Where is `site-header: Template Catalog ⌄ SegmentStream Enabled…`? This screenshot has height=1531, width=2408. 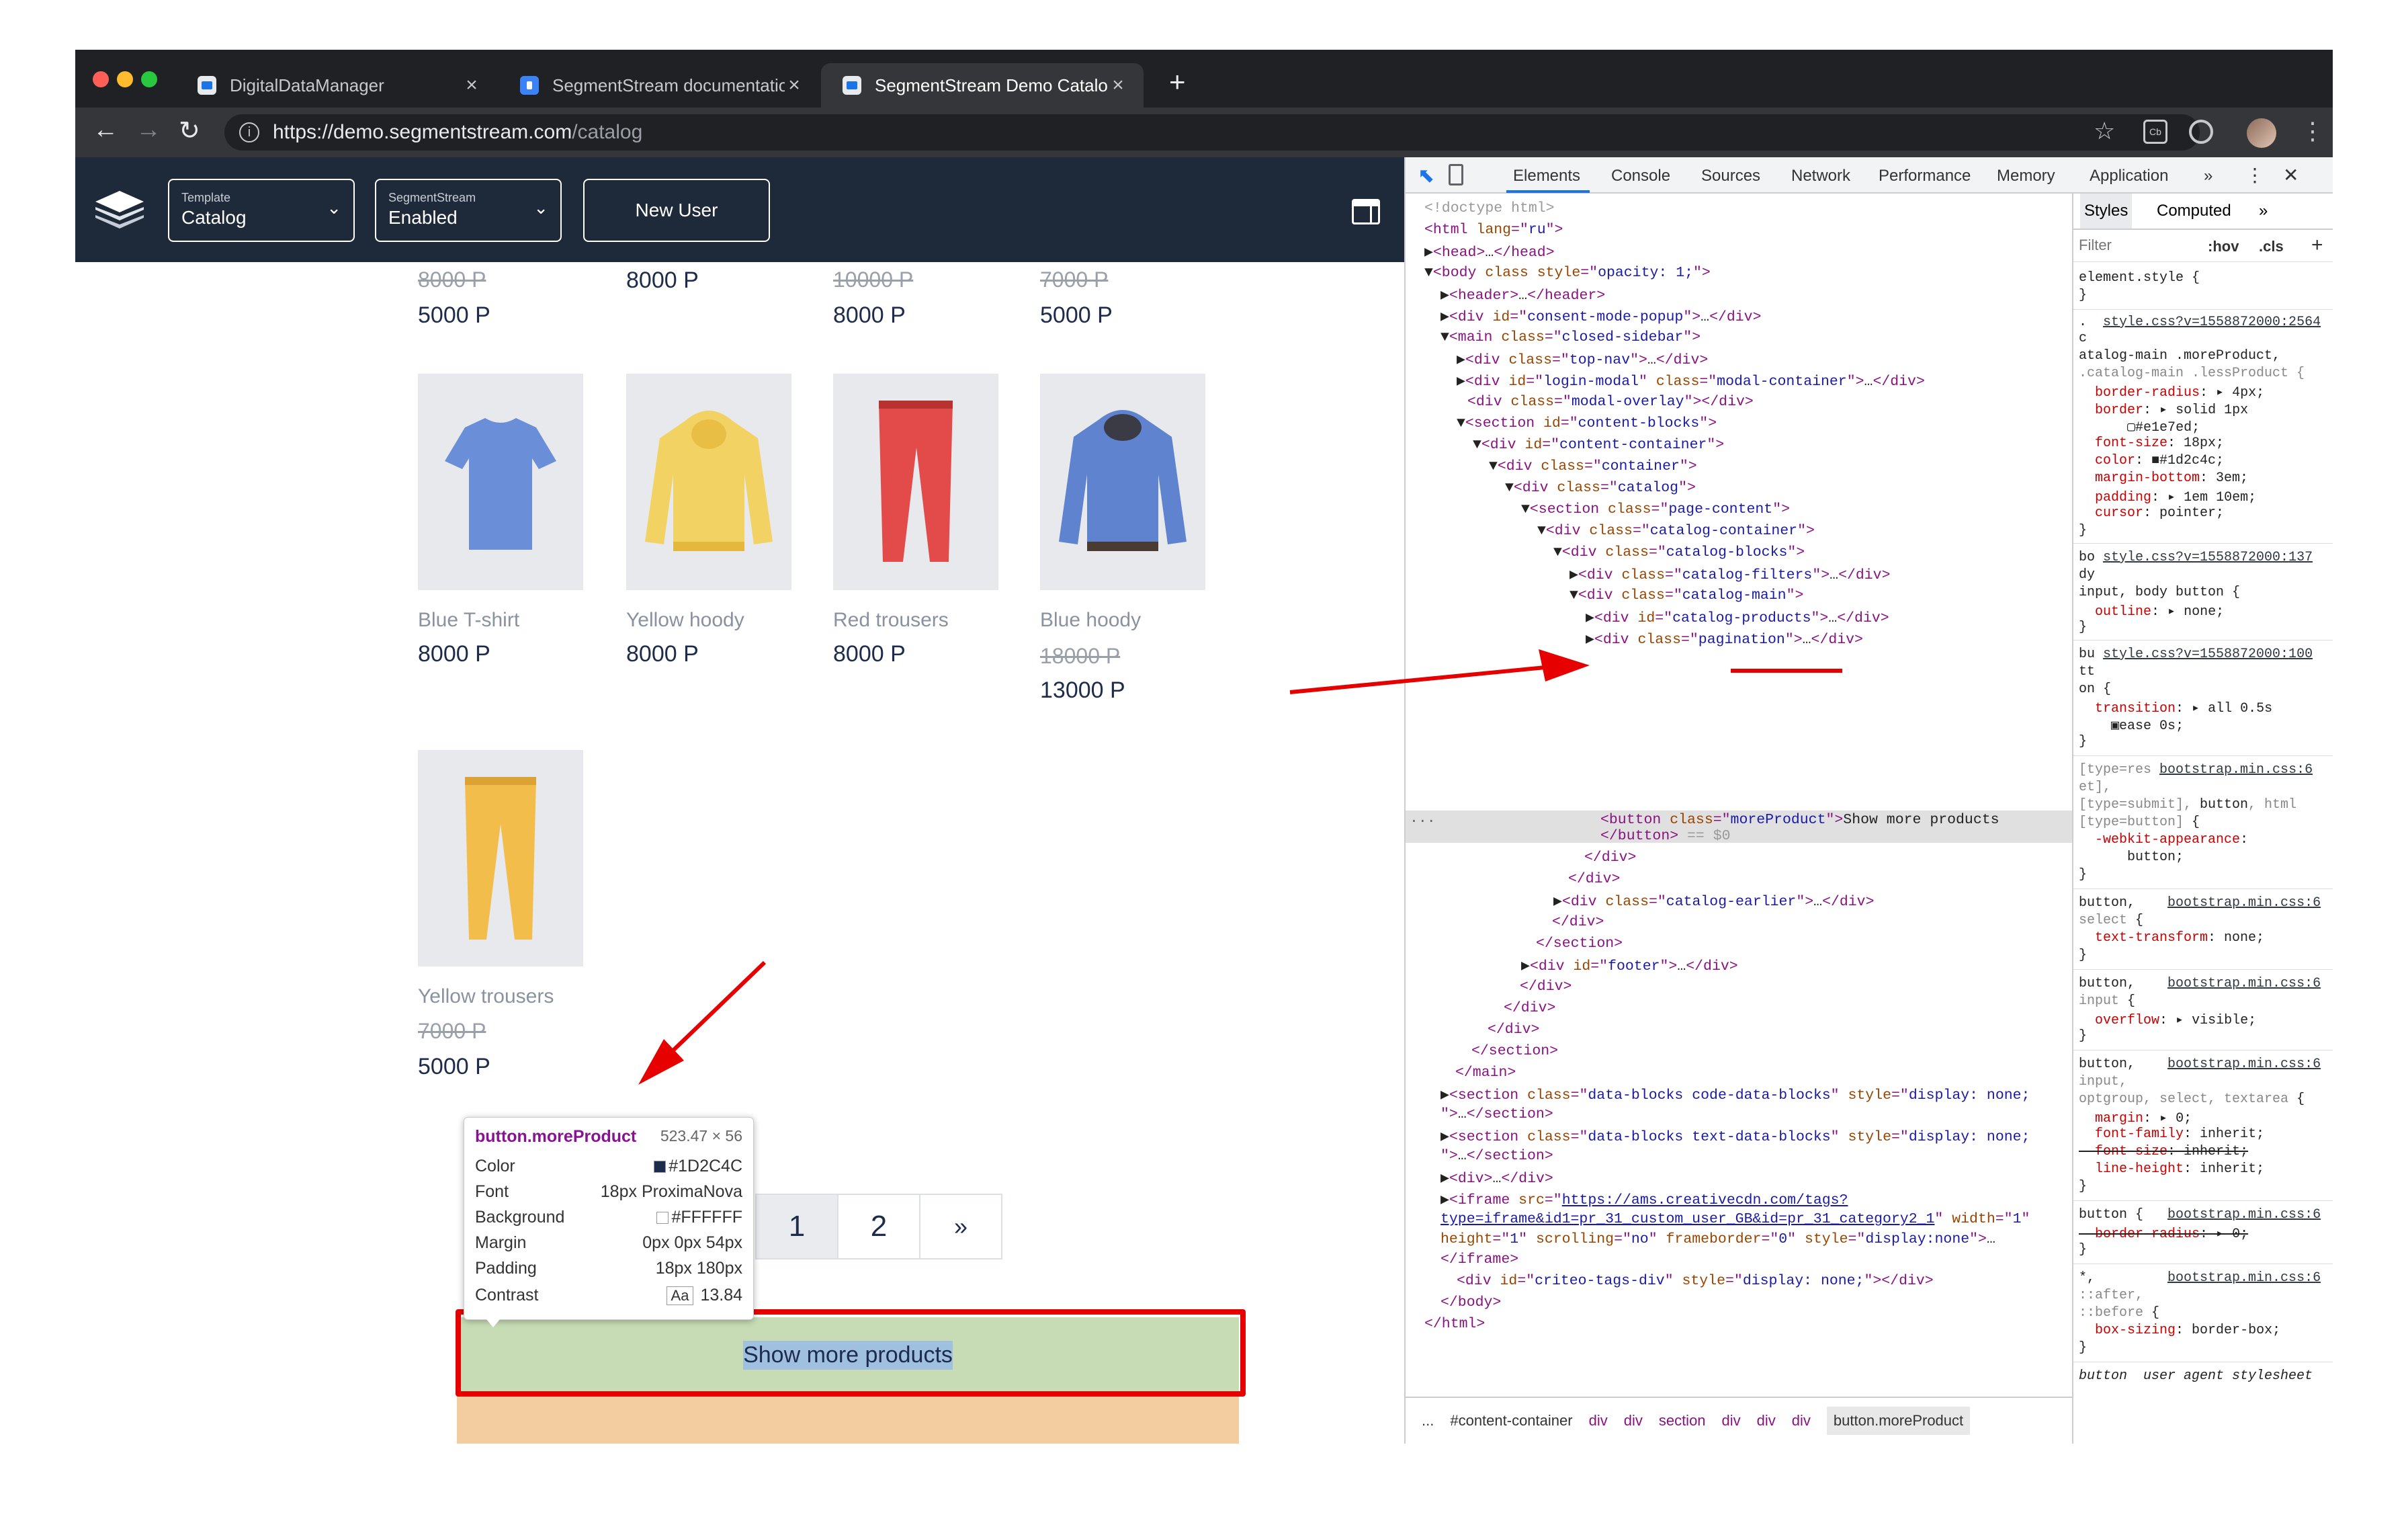 site-header: Template Catalog ⌄ SegmentStream Enabled… is located at coordinates (739, 209).